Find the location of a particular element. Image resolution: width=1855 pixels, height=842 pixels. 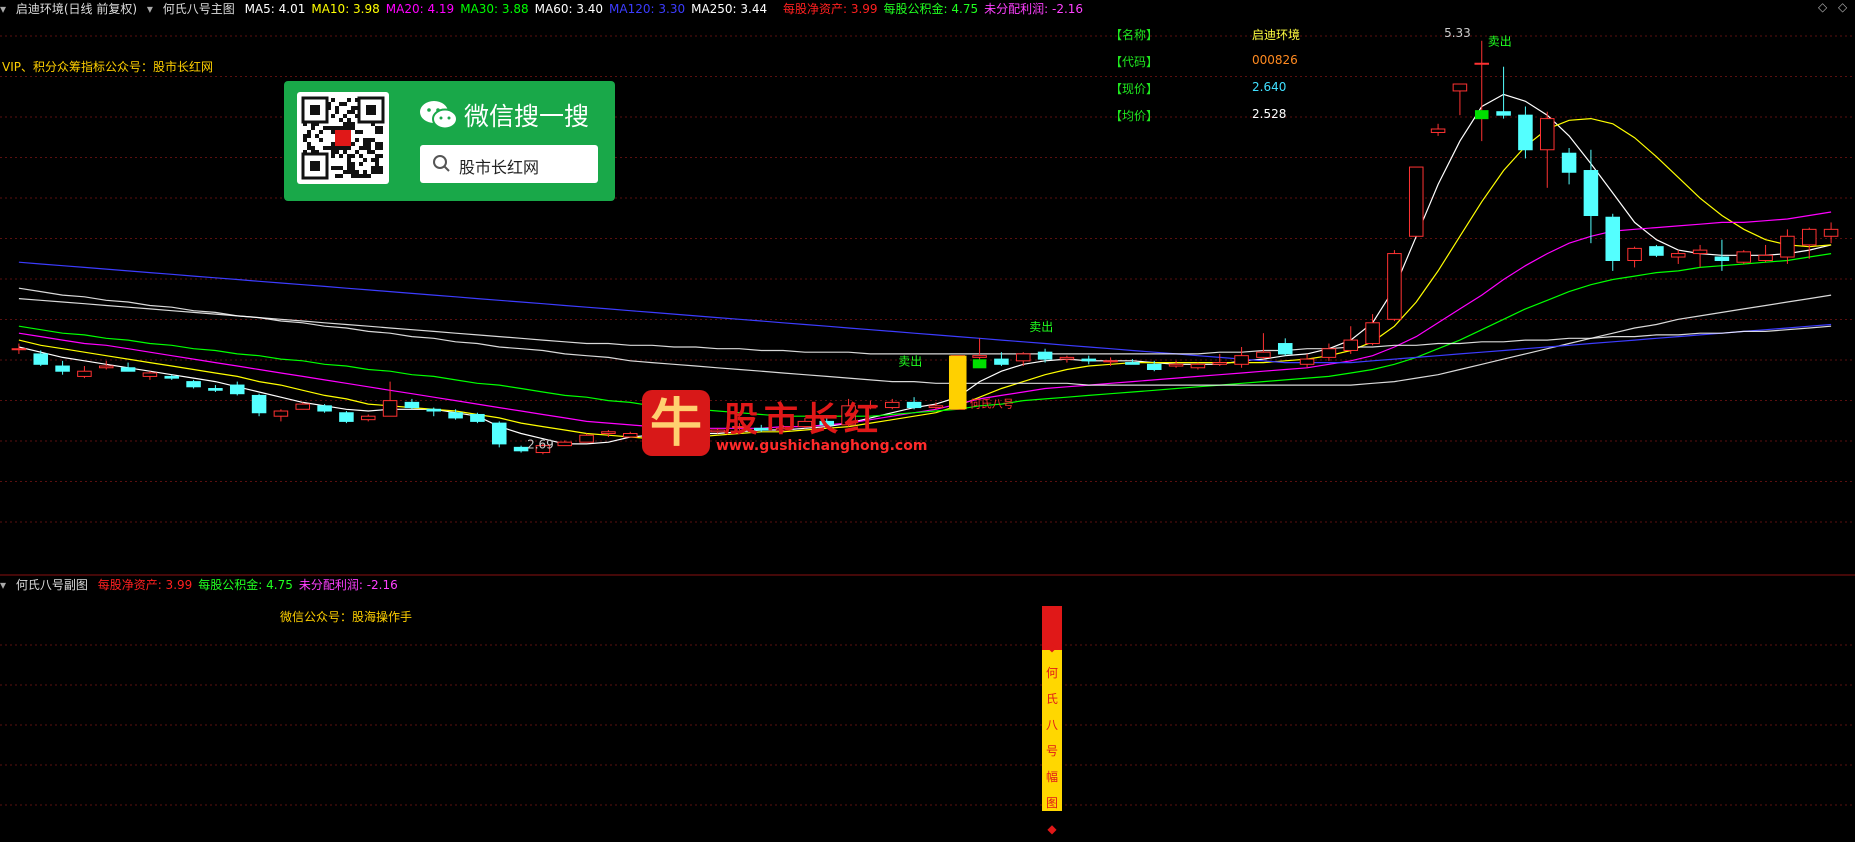

collapse-icon: ◇ is located at coordinates (1822, 7).